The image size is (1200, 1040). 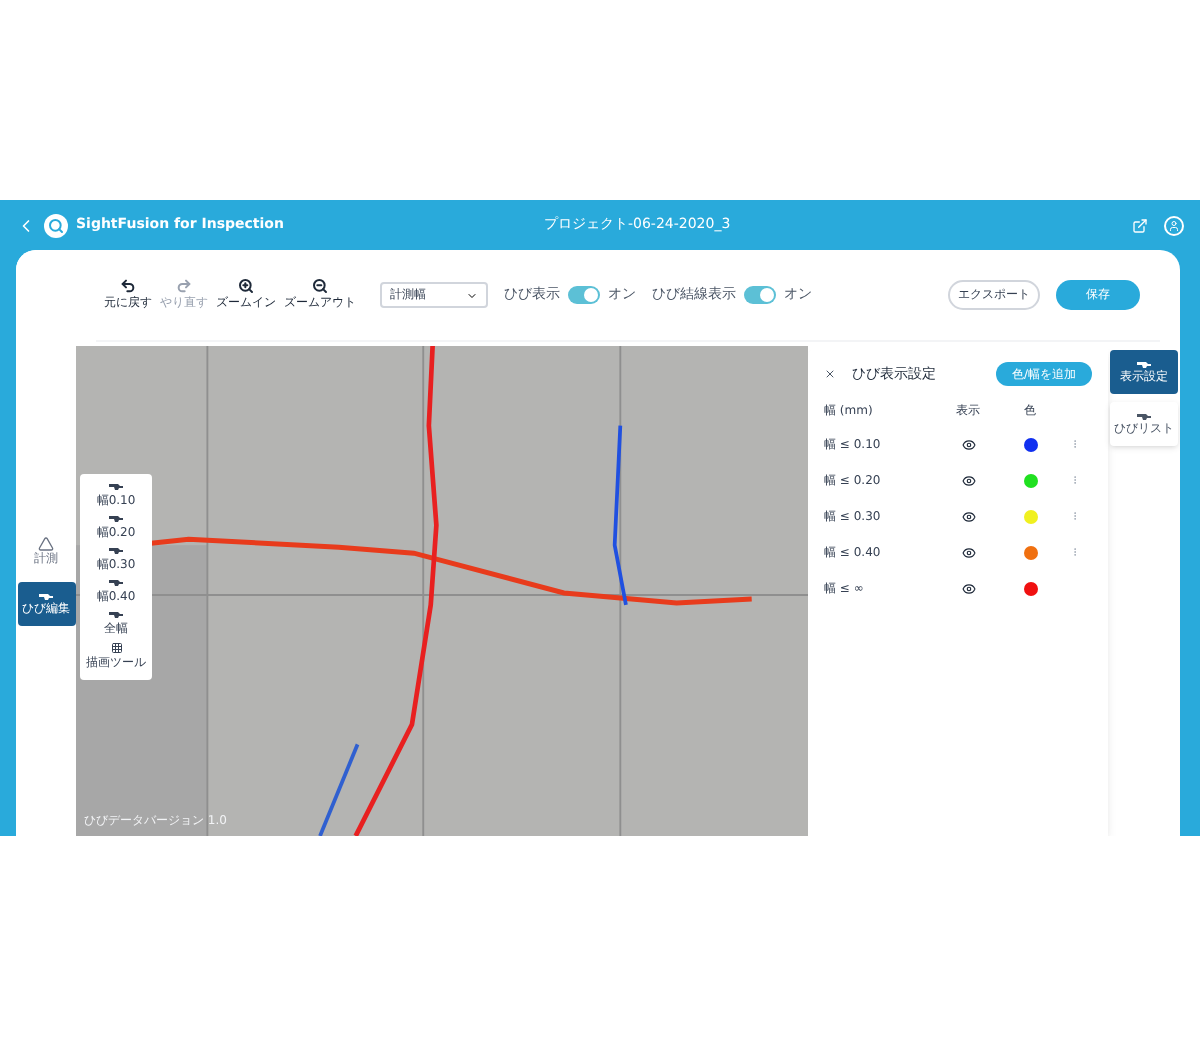 What do you see at coordinates (1174, 225) in the screenshot?
I see `account-icon` at bounding box center [1174, 225].